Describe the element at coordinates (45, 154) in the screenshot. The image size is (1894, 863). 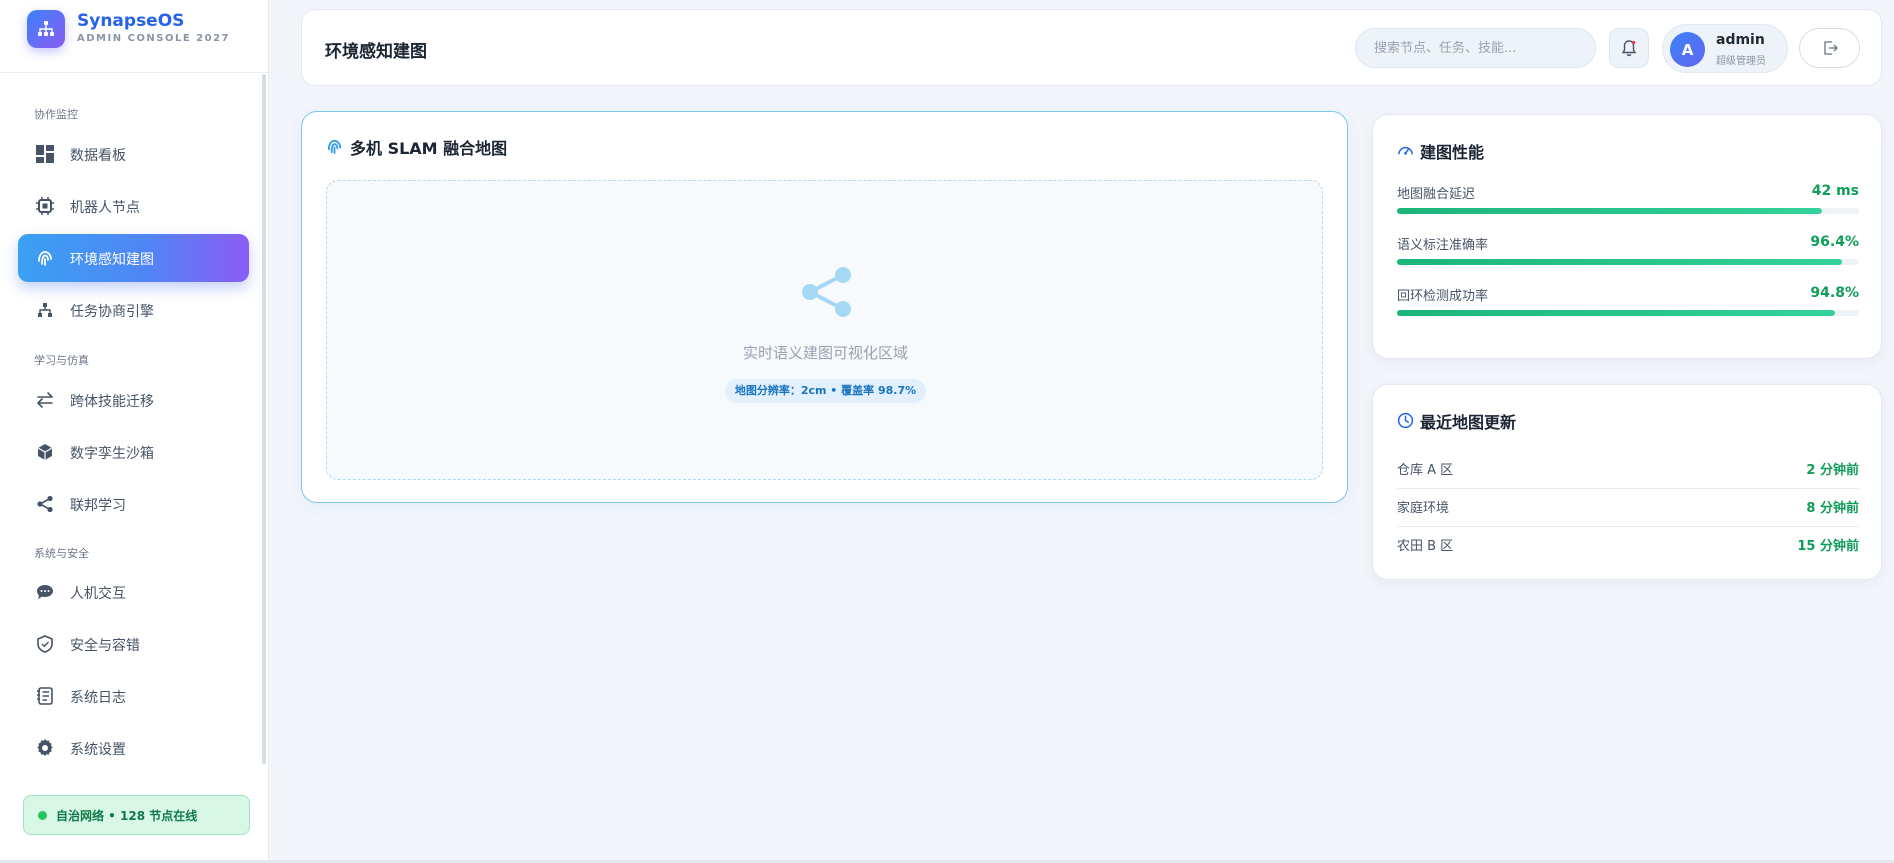
I see `dashboard-icon` at that location.